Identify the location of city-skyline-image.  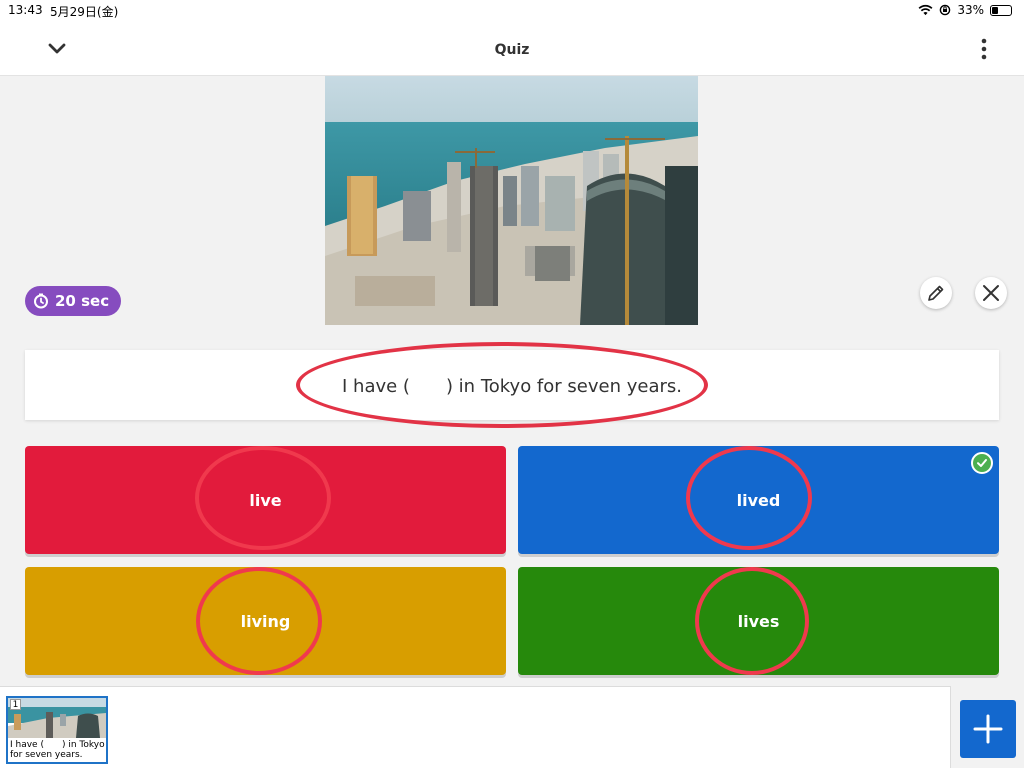
(511, 200).